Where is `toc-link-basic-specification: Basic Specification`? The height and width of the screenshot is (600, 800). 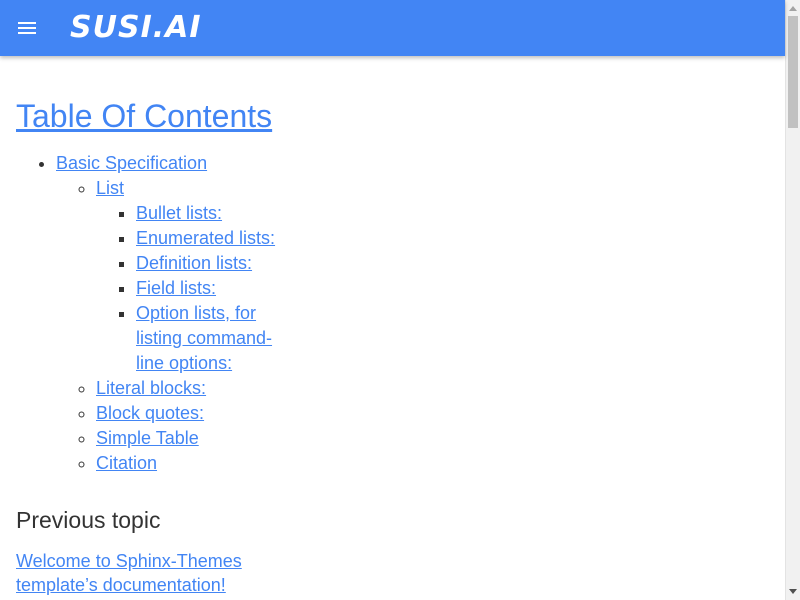 toc-link-basic-specification: Basic Specification is located at coordinates (131, 163).